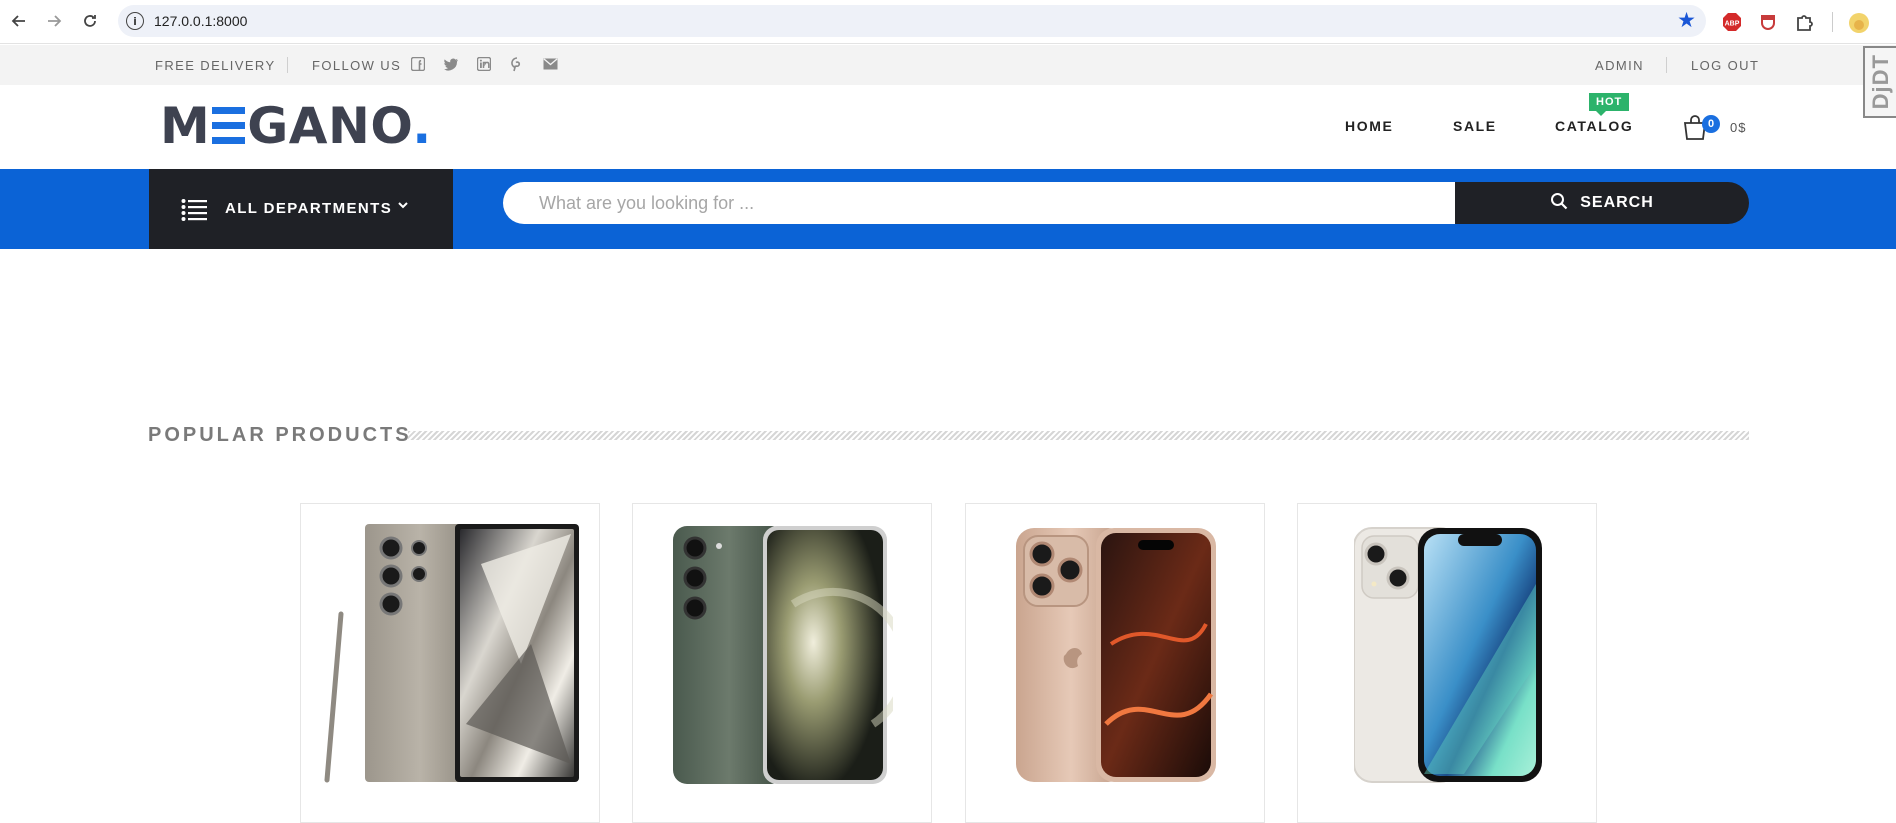  What do you see at coordinates (948, 127) in the screenshot?
I see `site-header: M GANO. HOME SALE CATALOG HOT 0 0$` at bounding box center [948, 127].